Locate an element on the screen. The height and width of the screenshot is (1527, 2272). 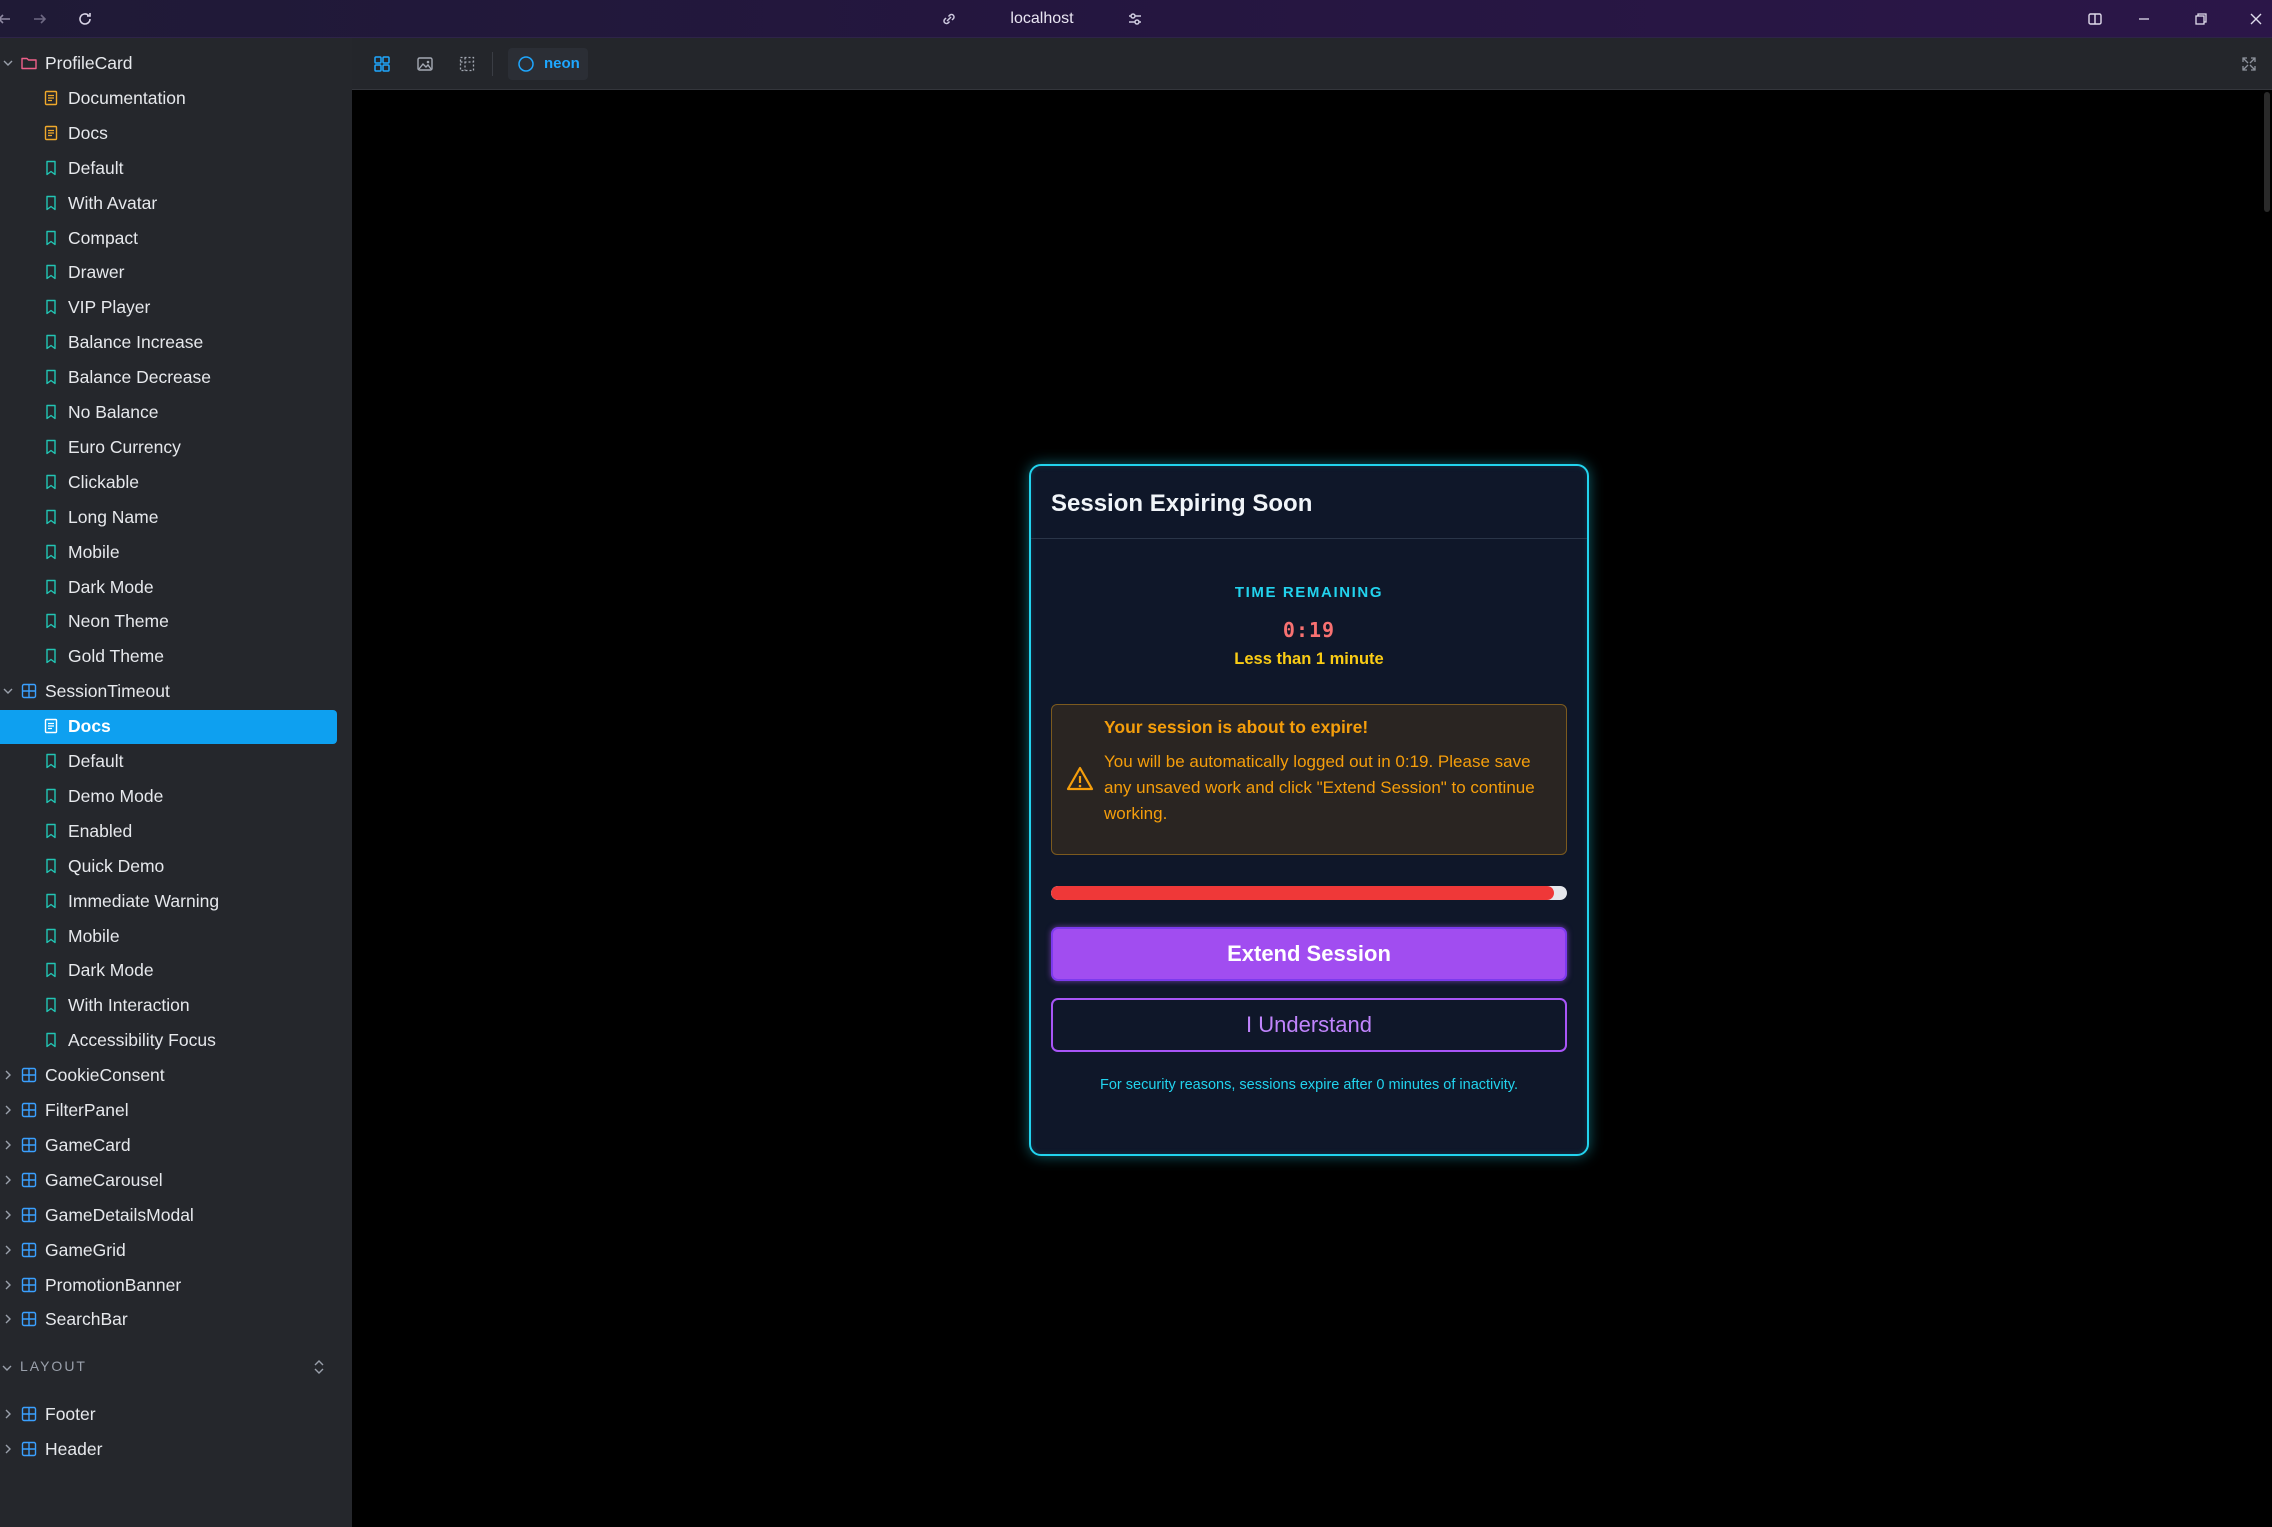
address-bar-url: localhost is located at coordinates (1042, 19).